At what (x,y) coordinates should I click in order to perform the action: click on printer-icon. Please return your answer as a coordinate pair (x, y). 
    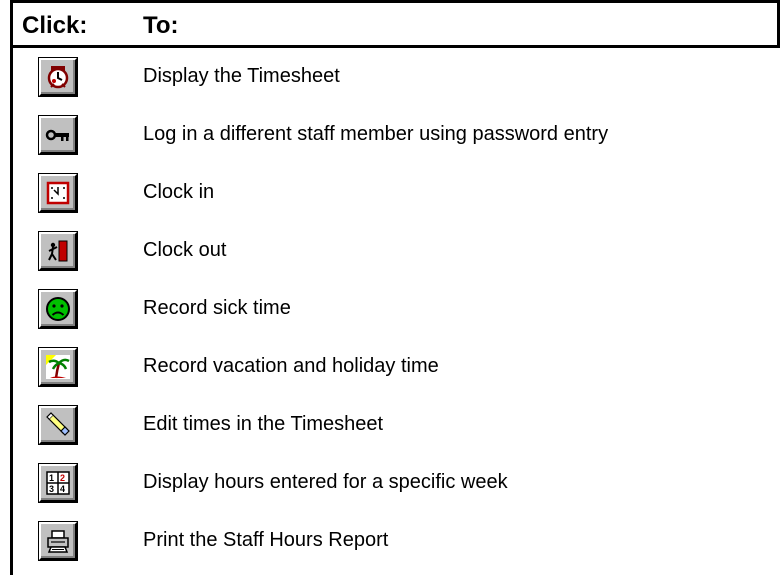
    Looking at the image, I should click on (58, 541).